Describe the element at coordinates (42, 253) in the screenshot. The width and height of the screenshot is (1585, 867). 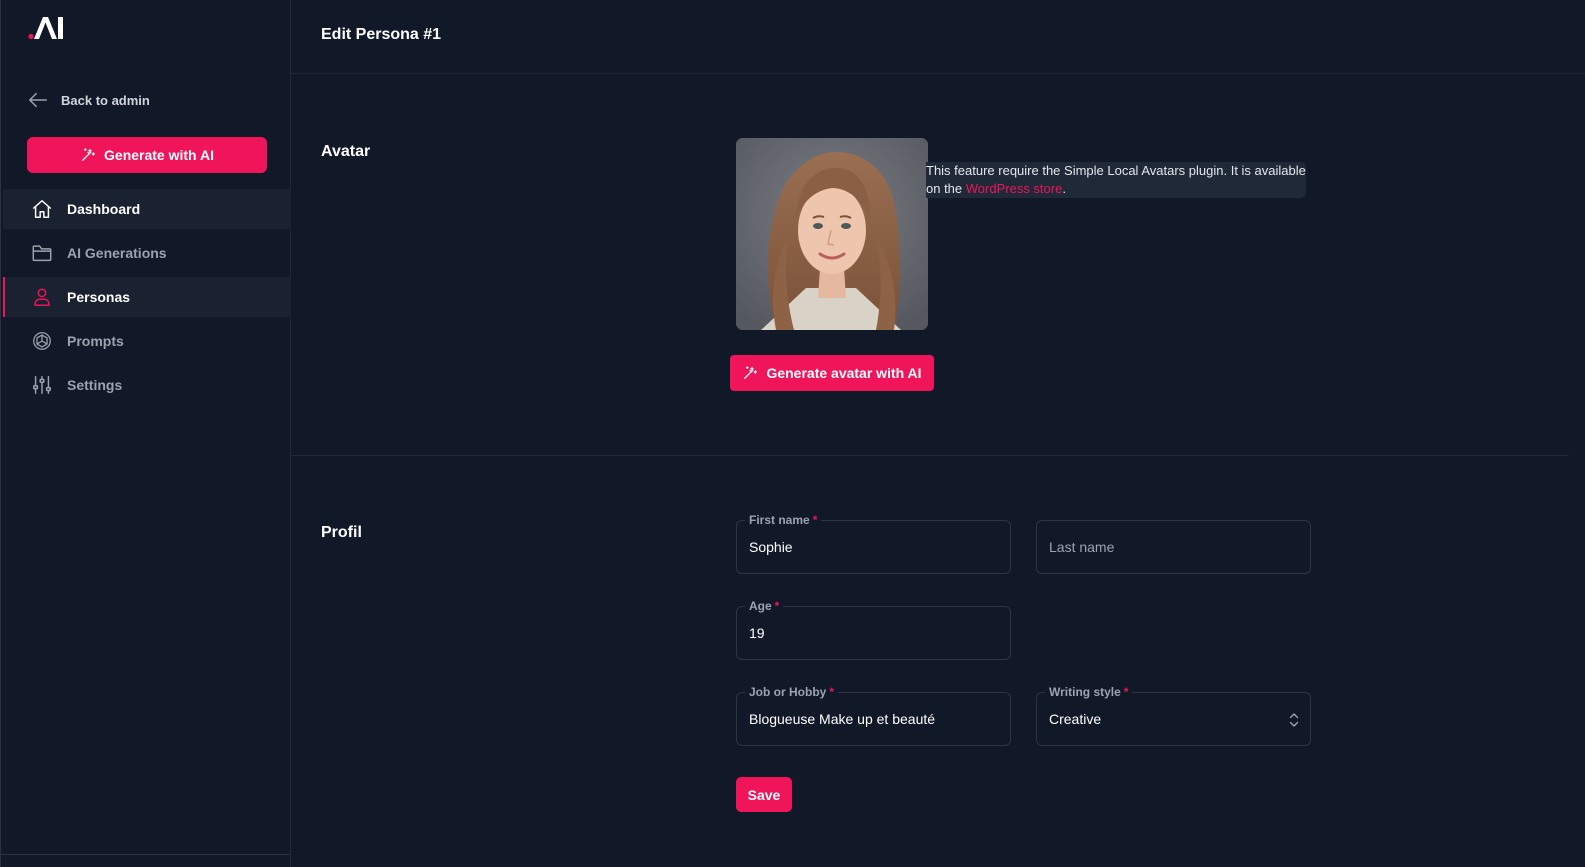
I see `folder-icon` at that location.